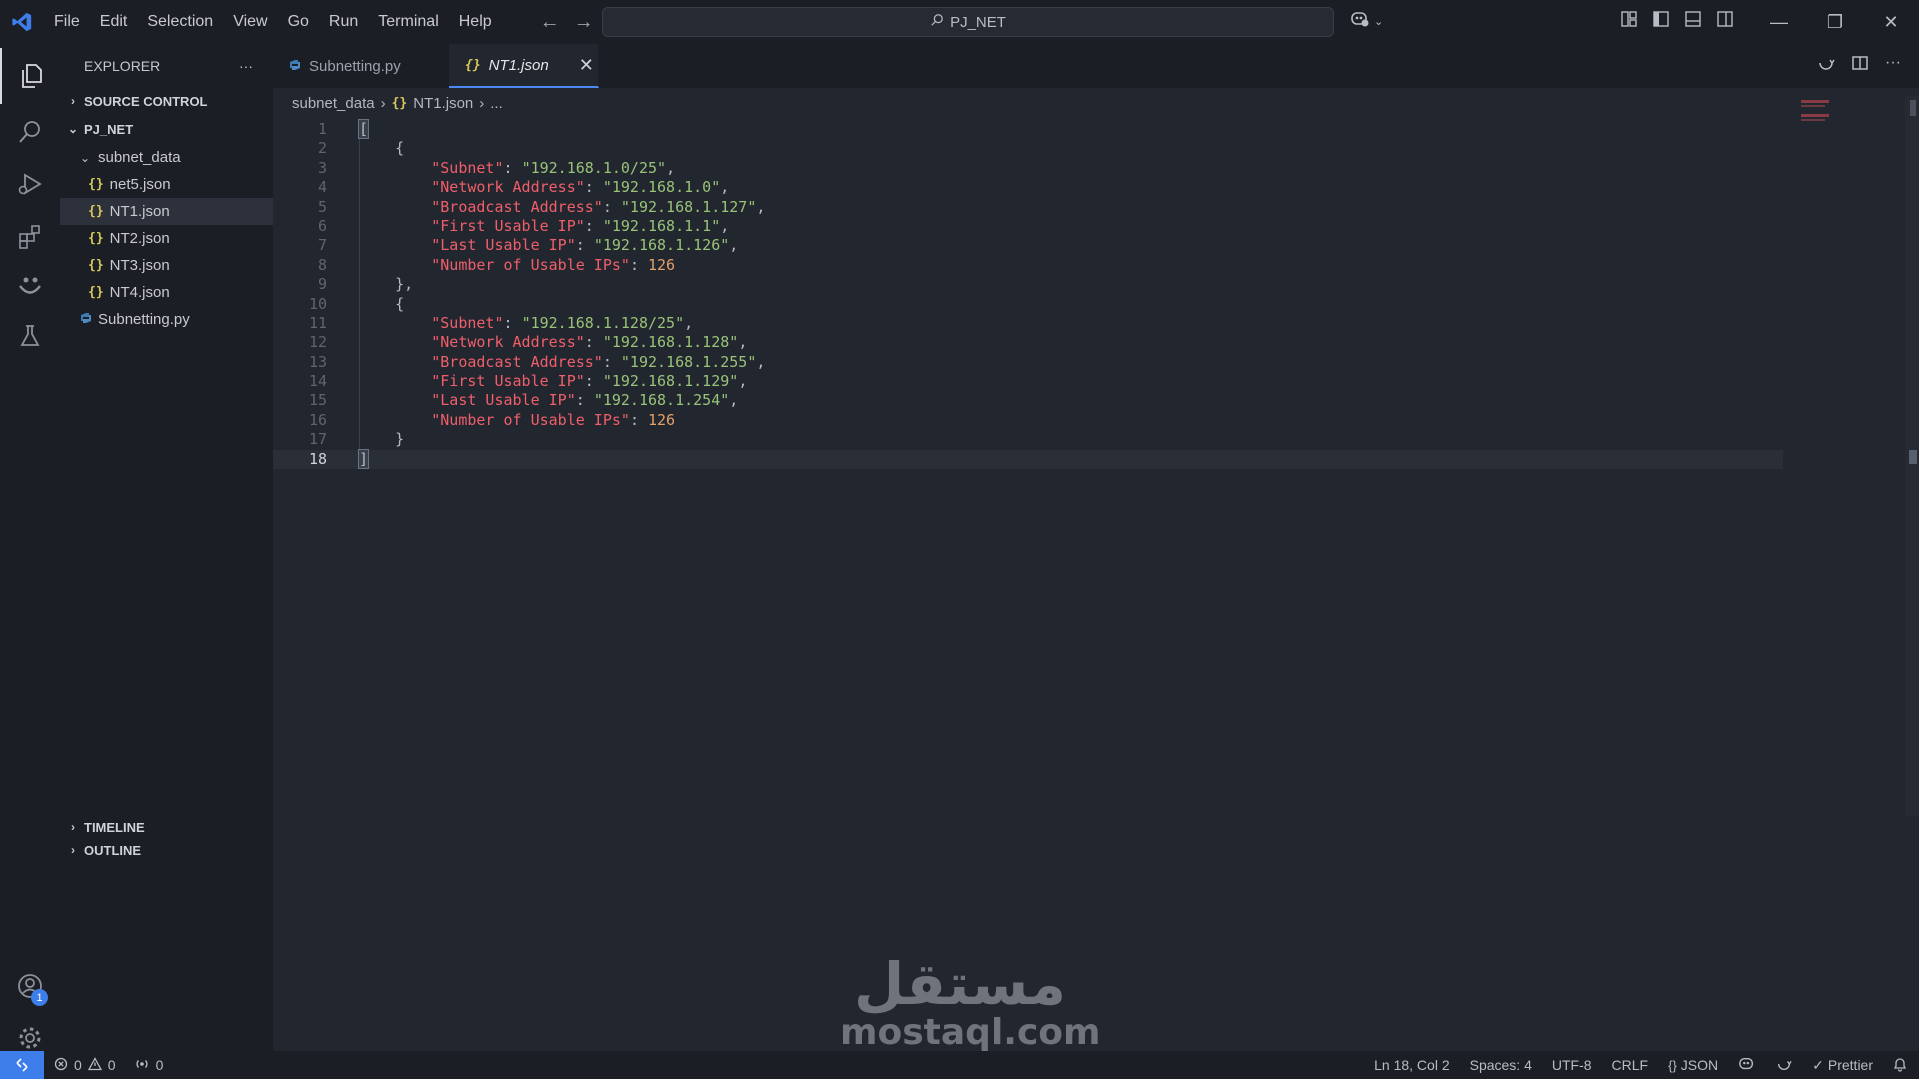 The width and height of the screenshot is (1919, 1079). I want to click on testing-icon, so click(30, 336).